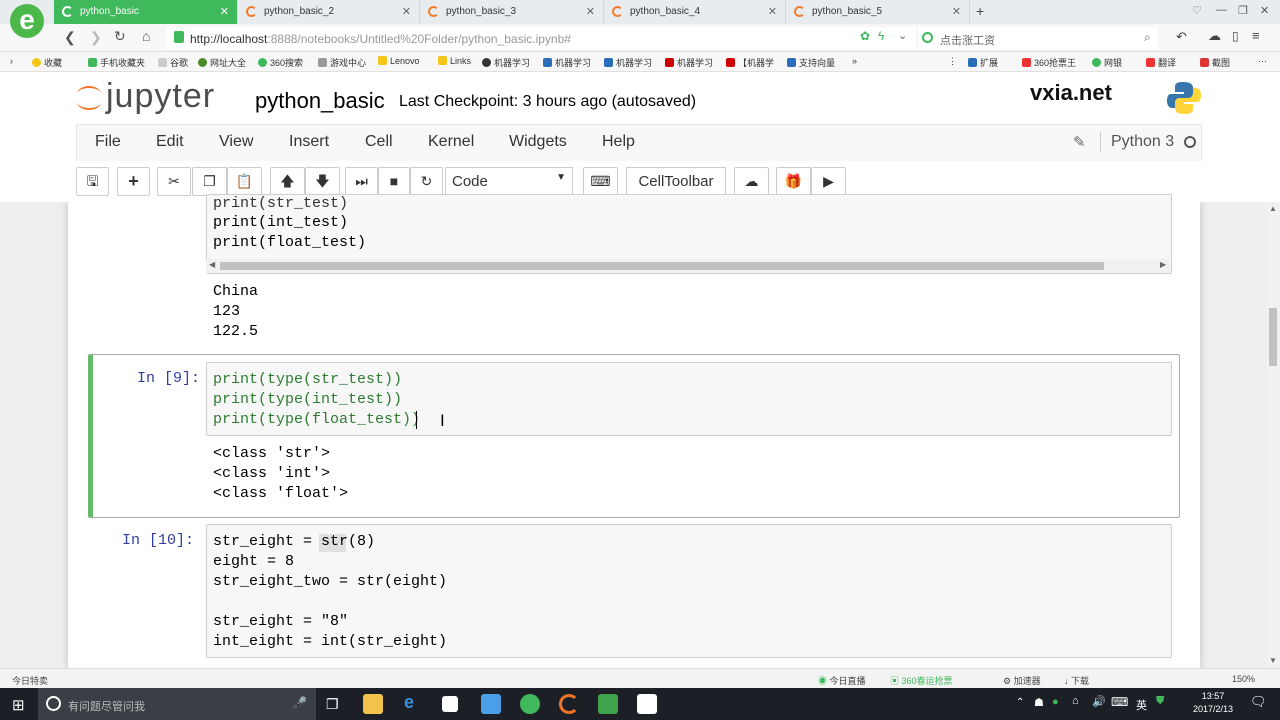  What do you see at coordinates (1163, 264) in the screenshot?
I see `scroll-right-icon: ▶` at bounding box center [1163, 264].